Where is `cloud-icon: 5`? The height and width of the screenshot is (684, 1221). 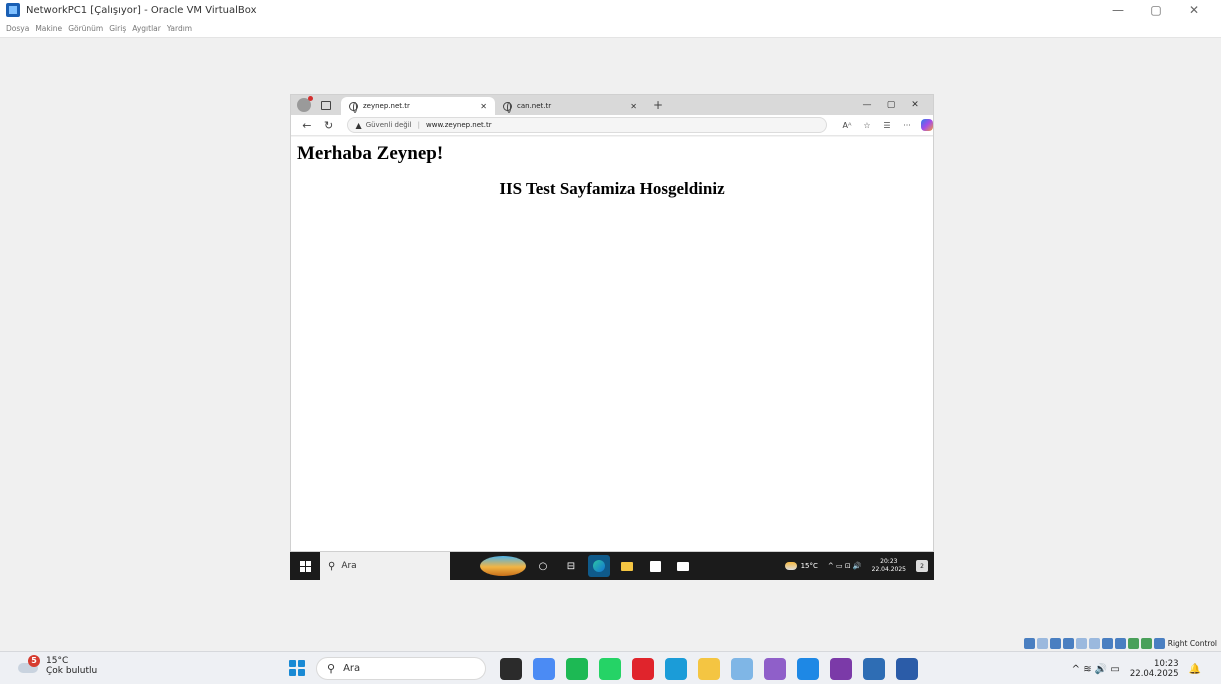
cloud-icon: 5 is located at coordinates (29, 664).